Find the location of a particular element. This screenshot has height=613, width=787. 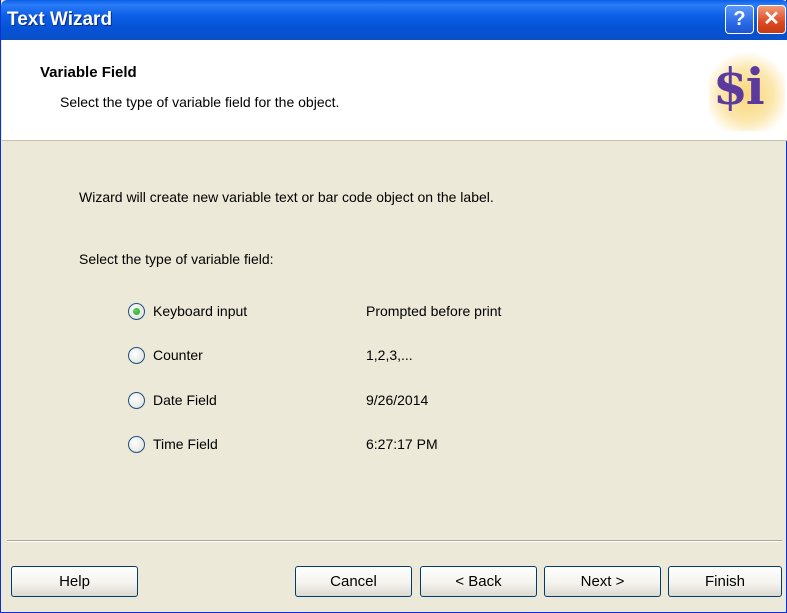

help-title-button: ? is located at coordinates (739, 19).